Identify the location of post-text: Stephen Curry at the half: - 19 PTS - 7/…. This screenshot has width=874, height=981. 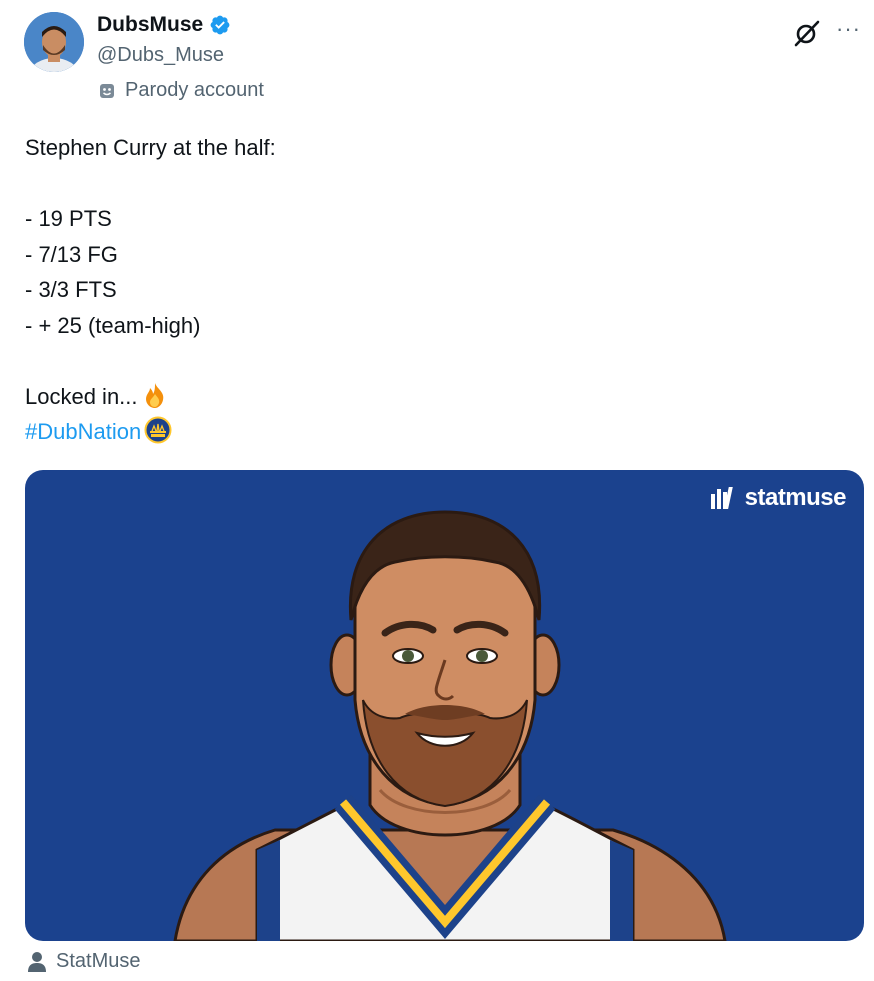
(150, 290).